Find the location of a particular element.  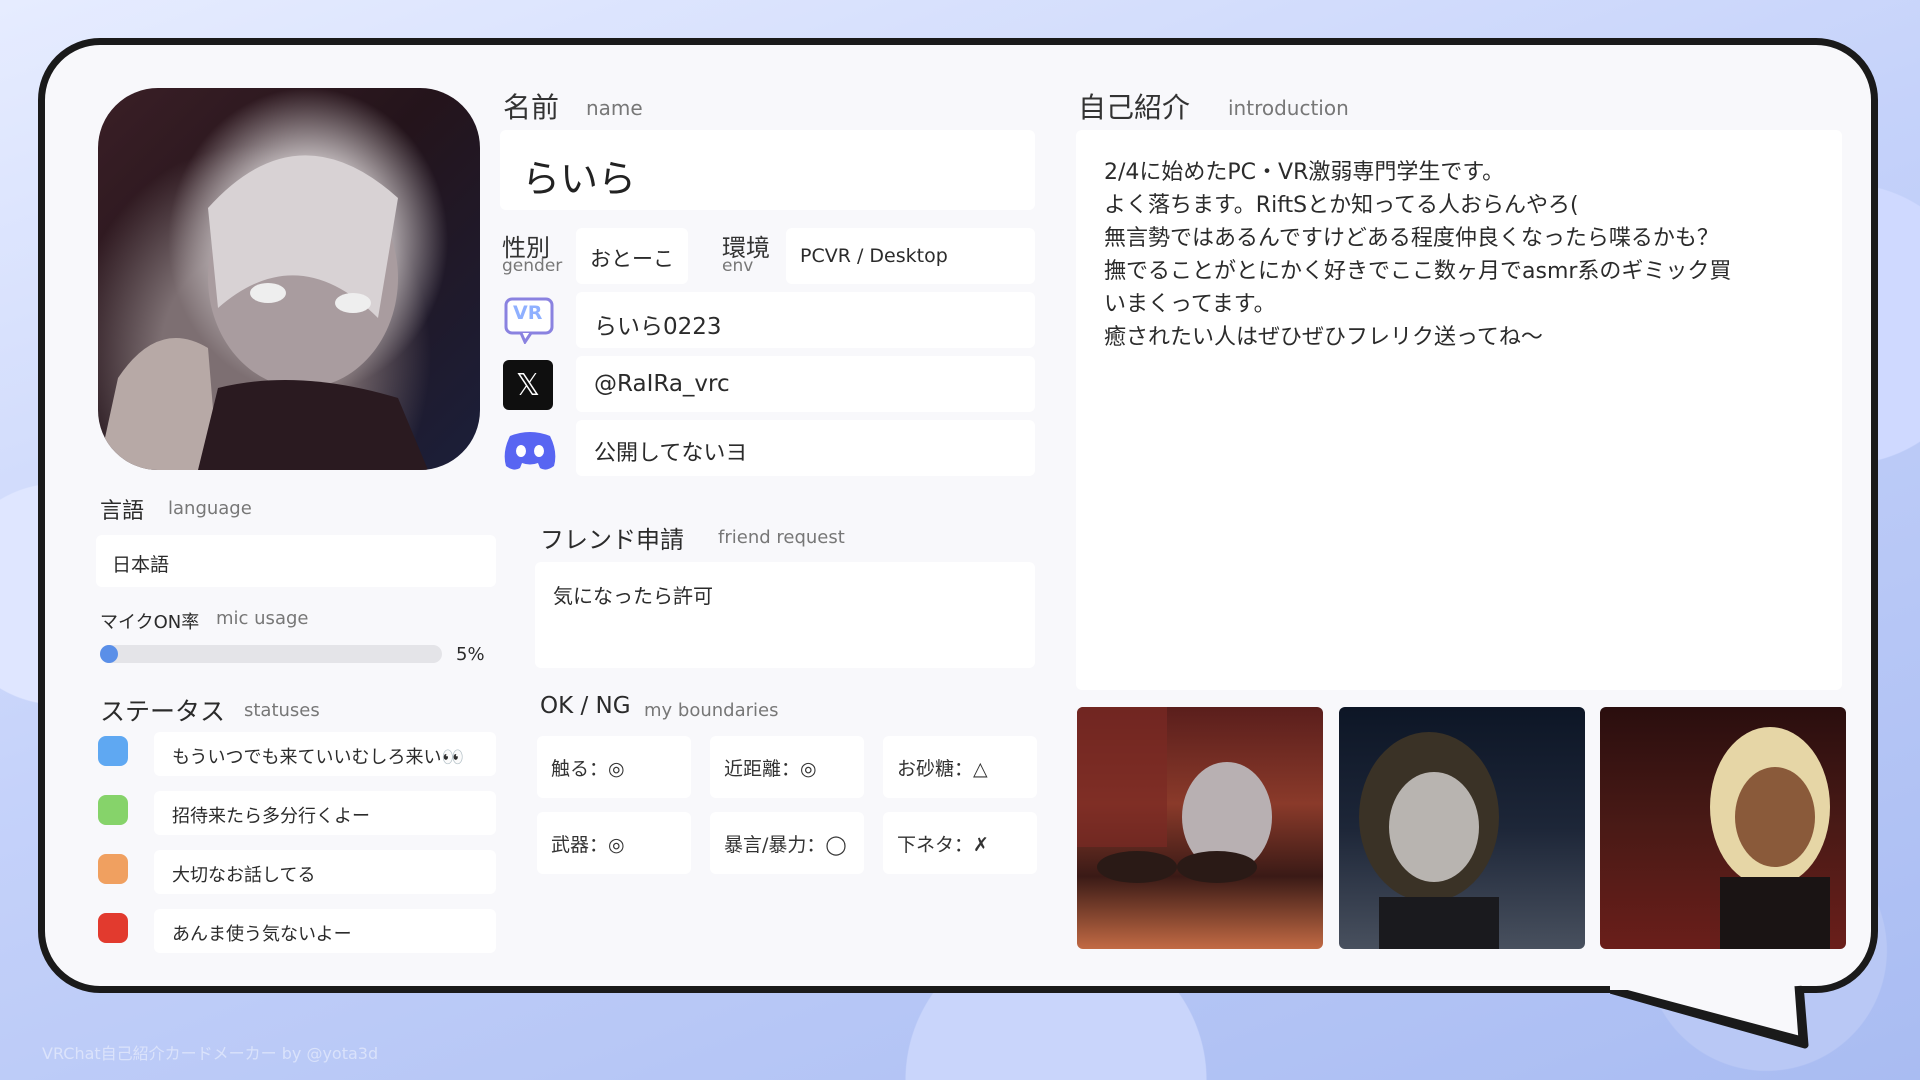

discord-value: 公開してないヨ is located at coordinates (671, 453).